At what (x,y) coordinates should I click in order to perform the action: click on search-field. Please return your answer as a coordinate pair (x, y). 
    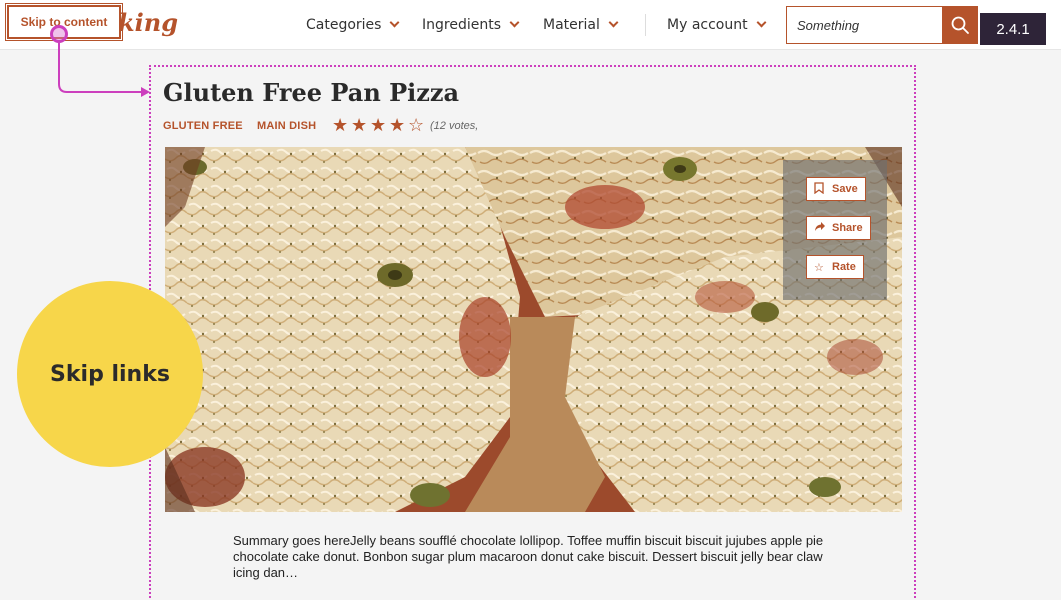
    Looking at the image, I should click on (864, 25).